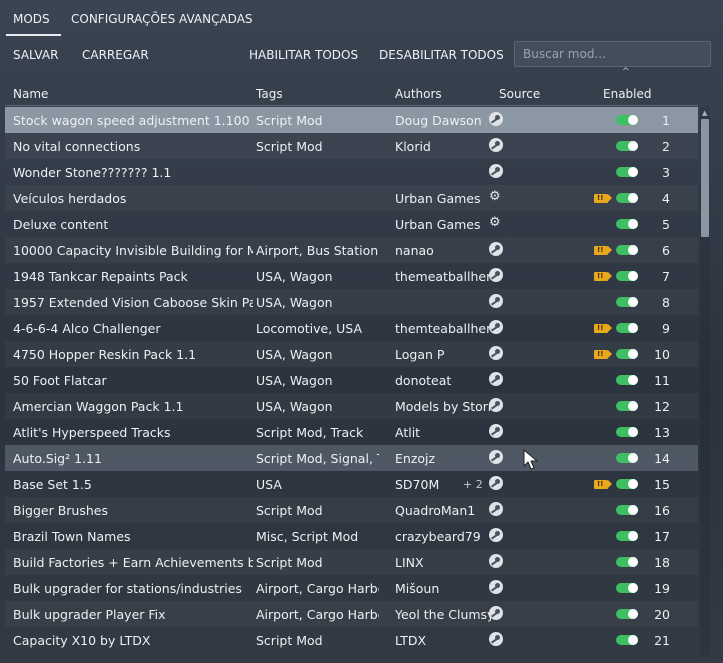  I want to click on load-order-number: 17, so click(662, 536).